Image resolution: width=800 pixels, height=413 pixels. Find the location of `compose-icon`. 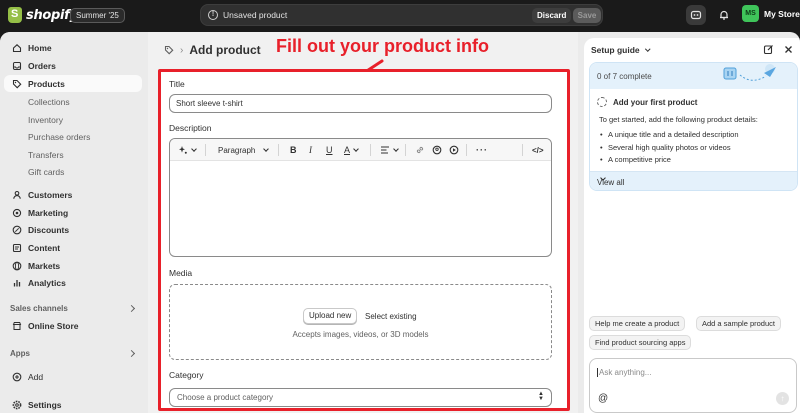

compose-icon is located at coordinates (768, 49).